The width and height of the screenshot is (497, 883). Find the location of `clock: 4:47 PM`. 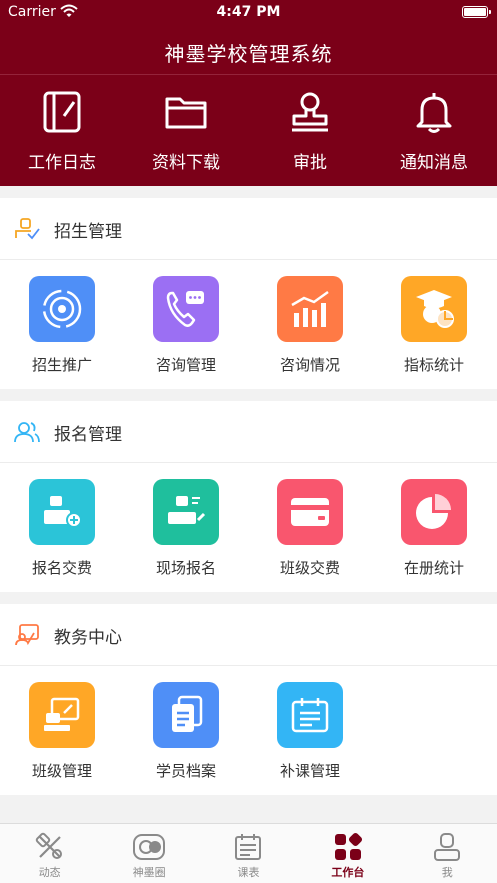

clock: 4:47 PM is located at coordinates (248, 12).